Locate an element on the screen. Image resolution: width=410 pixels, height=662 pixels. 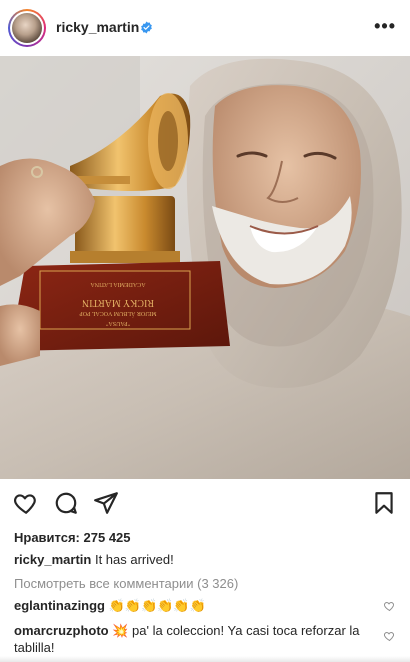
svg-text: RICKY MARTIN is located at coordinates (118, 302).